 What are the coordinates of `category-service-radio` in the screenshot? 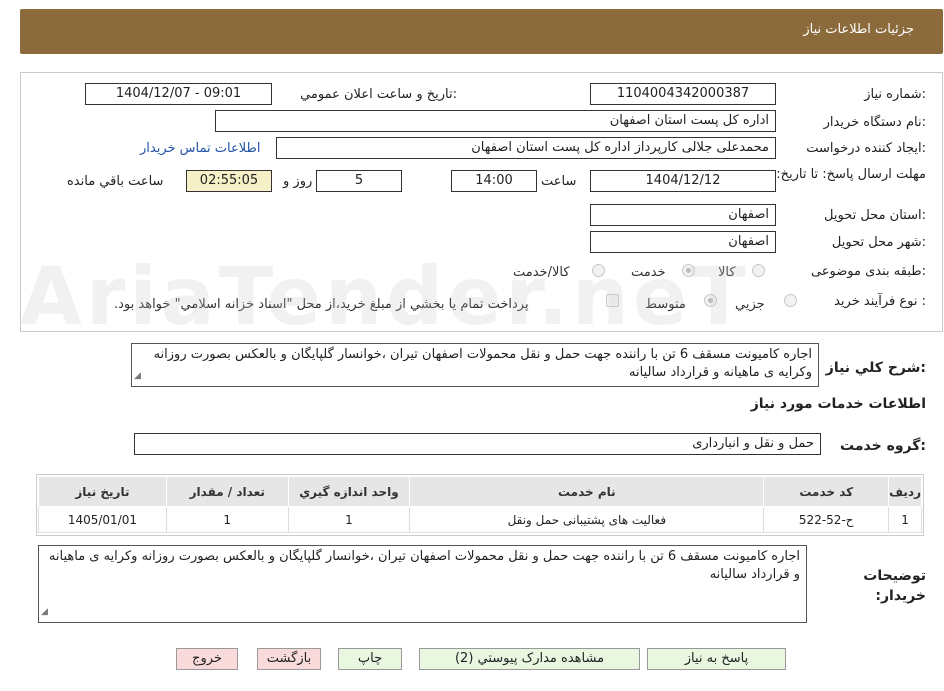 It's located at (688, 270).